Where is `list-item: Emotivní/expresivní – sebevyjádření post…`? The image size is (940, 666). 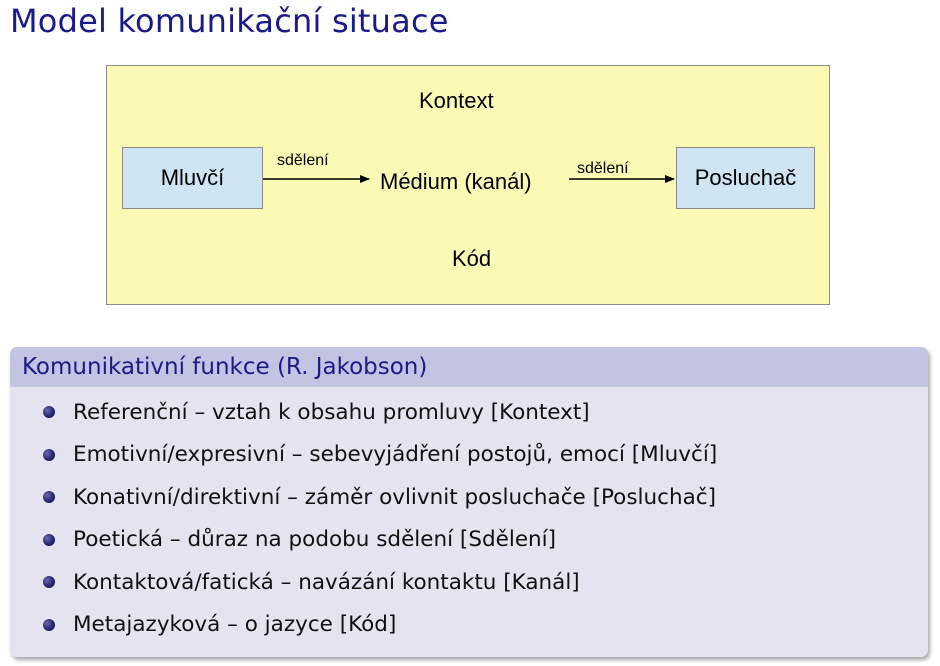
list-item: Emotivní/expresivní – sebevyjádření post… is located at coordinates (469, 455).